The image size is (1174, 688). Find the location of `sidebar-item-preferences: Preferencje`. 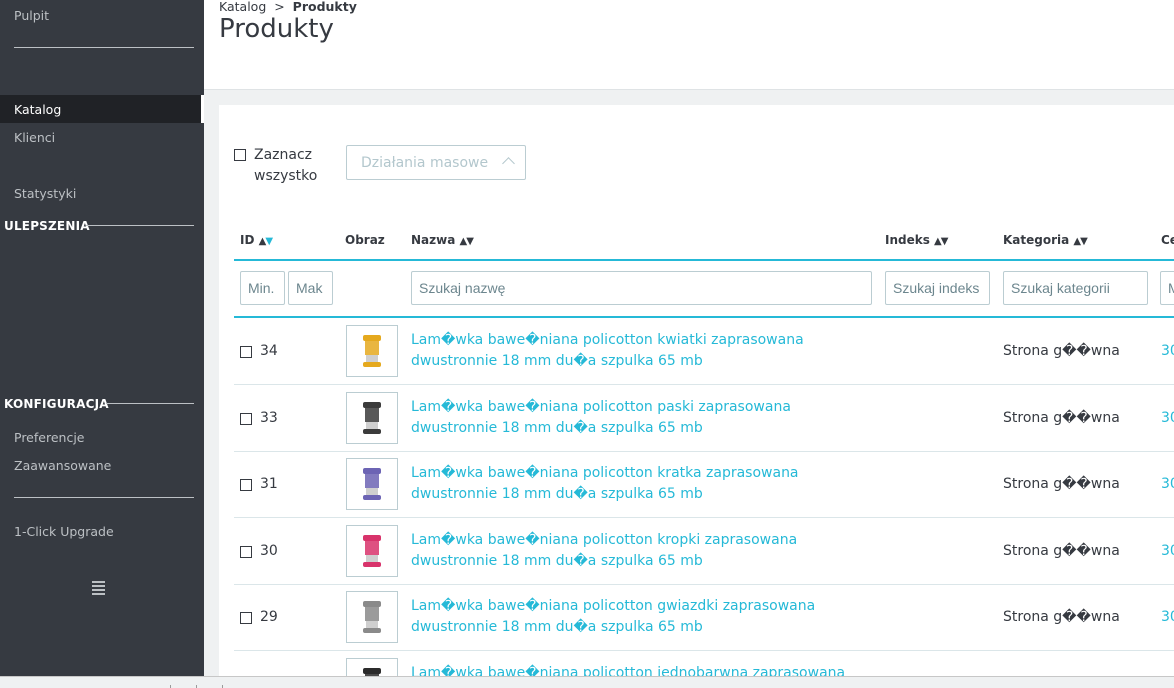

sidebar-item-preferences: Preferencje is located at coordinates (49, 437).